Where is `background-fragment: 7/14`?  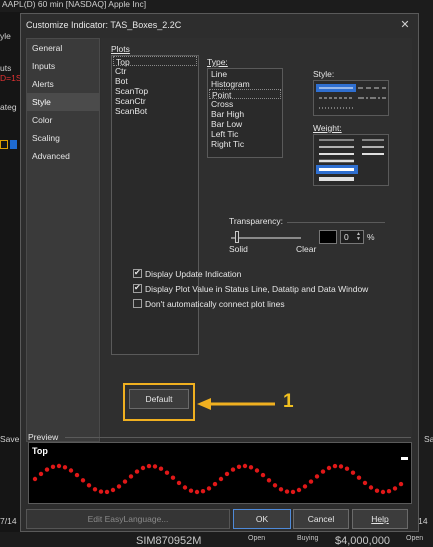 background-fragment: 7/14 is located at coordinates (8, 521).